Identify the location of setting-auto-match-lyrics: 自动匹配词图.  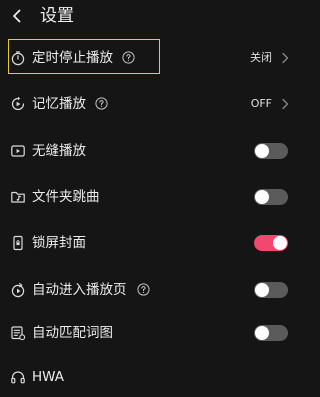
(150, 333).